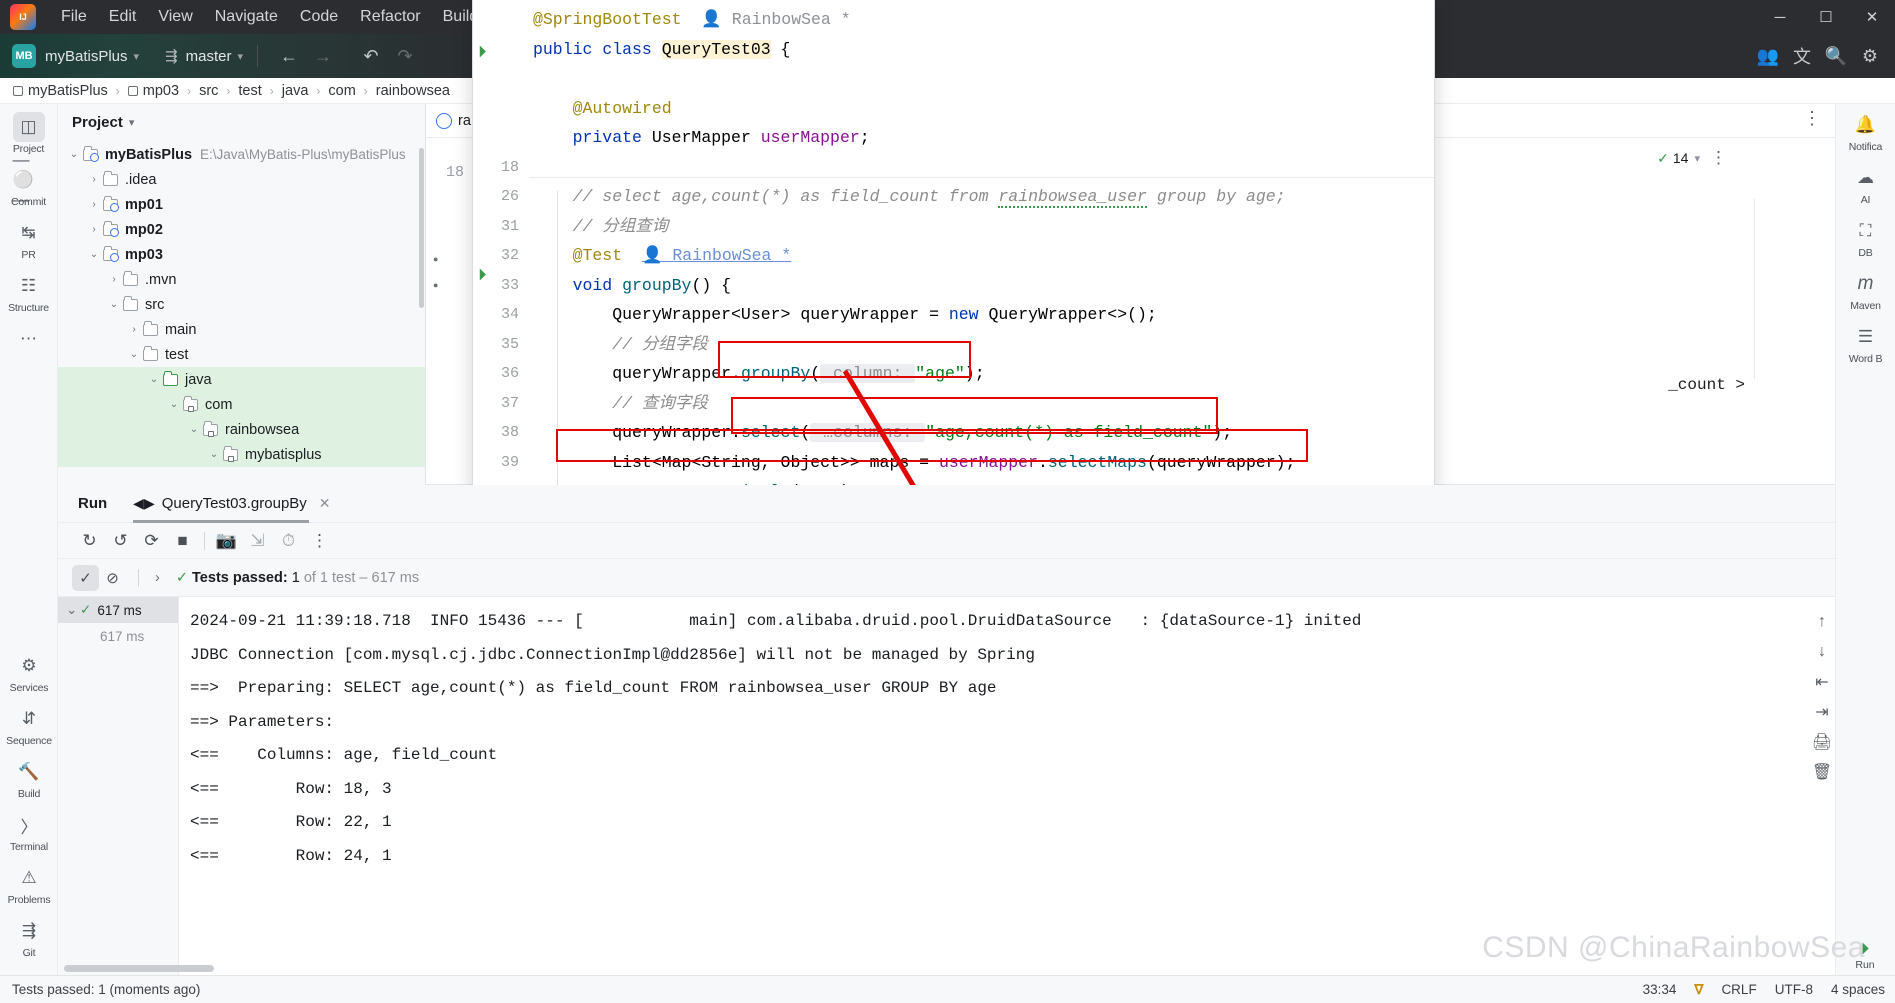 This screenshot has height=1003, width=1895. What do you see at coordinates (29, 179) in the screenshot?
I see `sidebar-item-commit: —⚪— Commit` at bounding box center [29, 179].